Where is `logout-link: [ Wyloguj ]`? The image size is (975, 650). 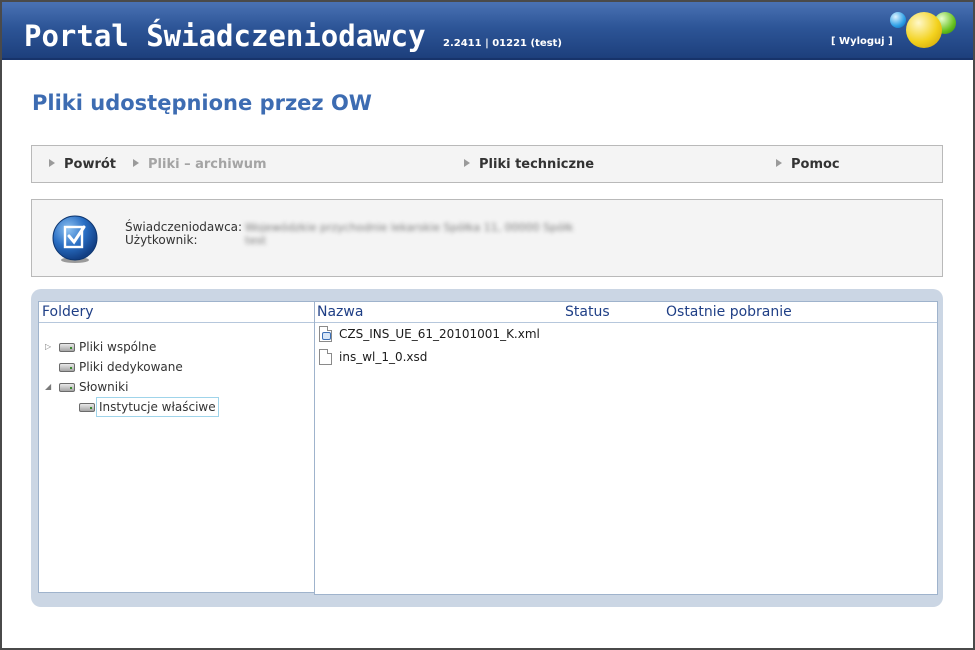 logout-link: [ Wyloguj ] is located at coordinates (862, 41).